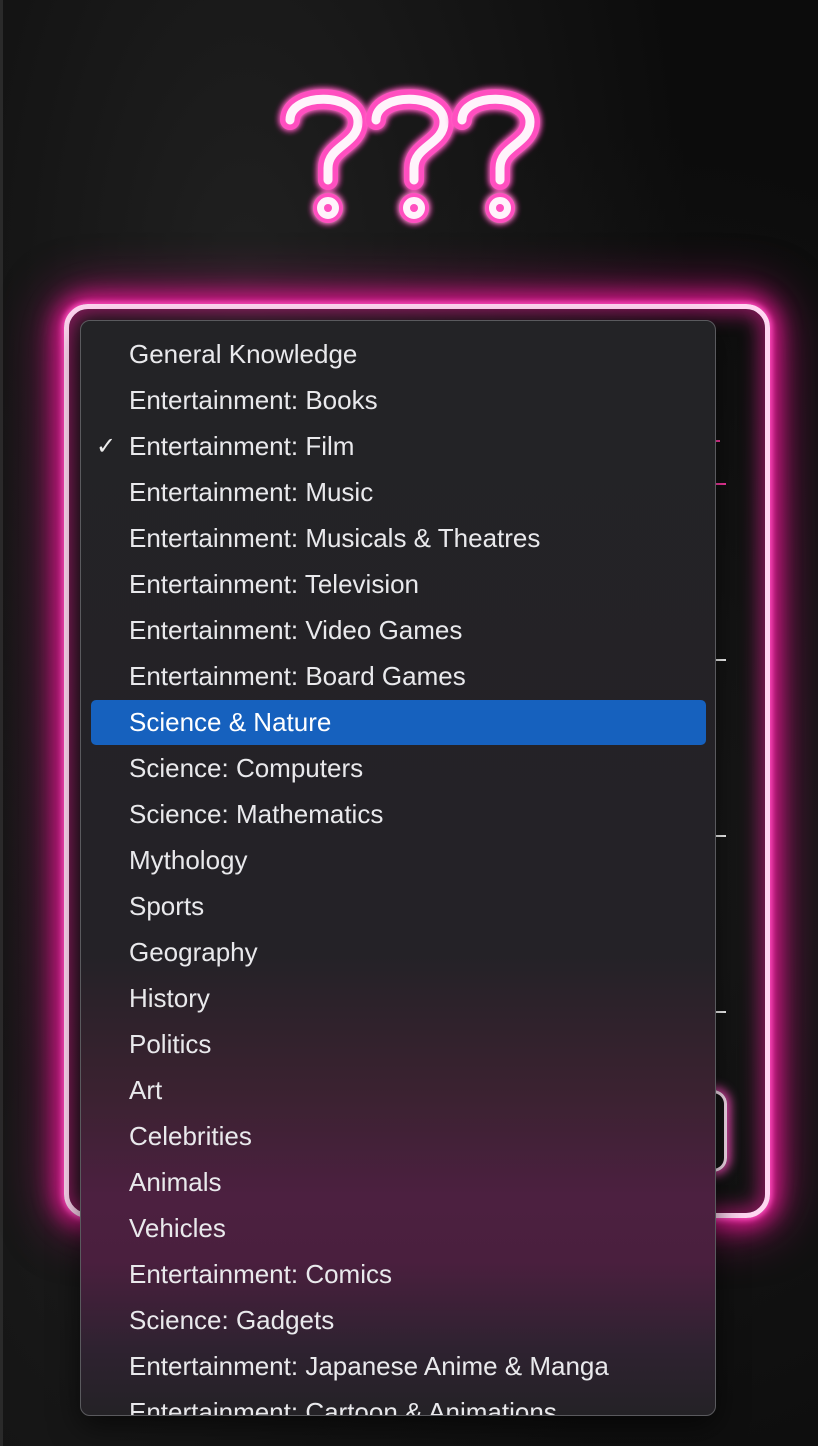  I want to click on category-option: Entertainment: Television, so click(398, 584).